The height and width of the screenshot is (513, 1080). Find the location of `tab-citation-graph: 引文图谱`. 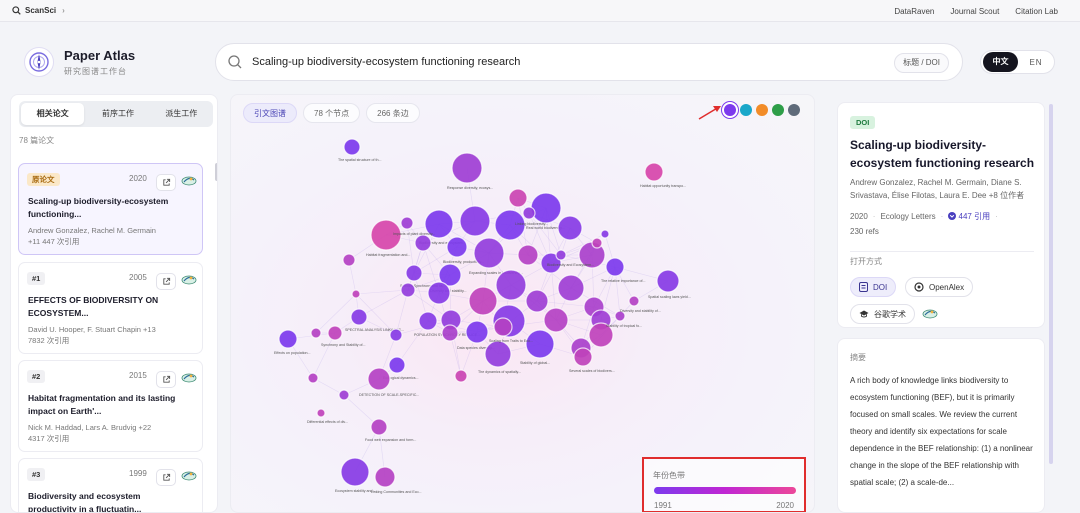

tab-citation-graph: 引文图谱 is located at coordinates (270, 113).